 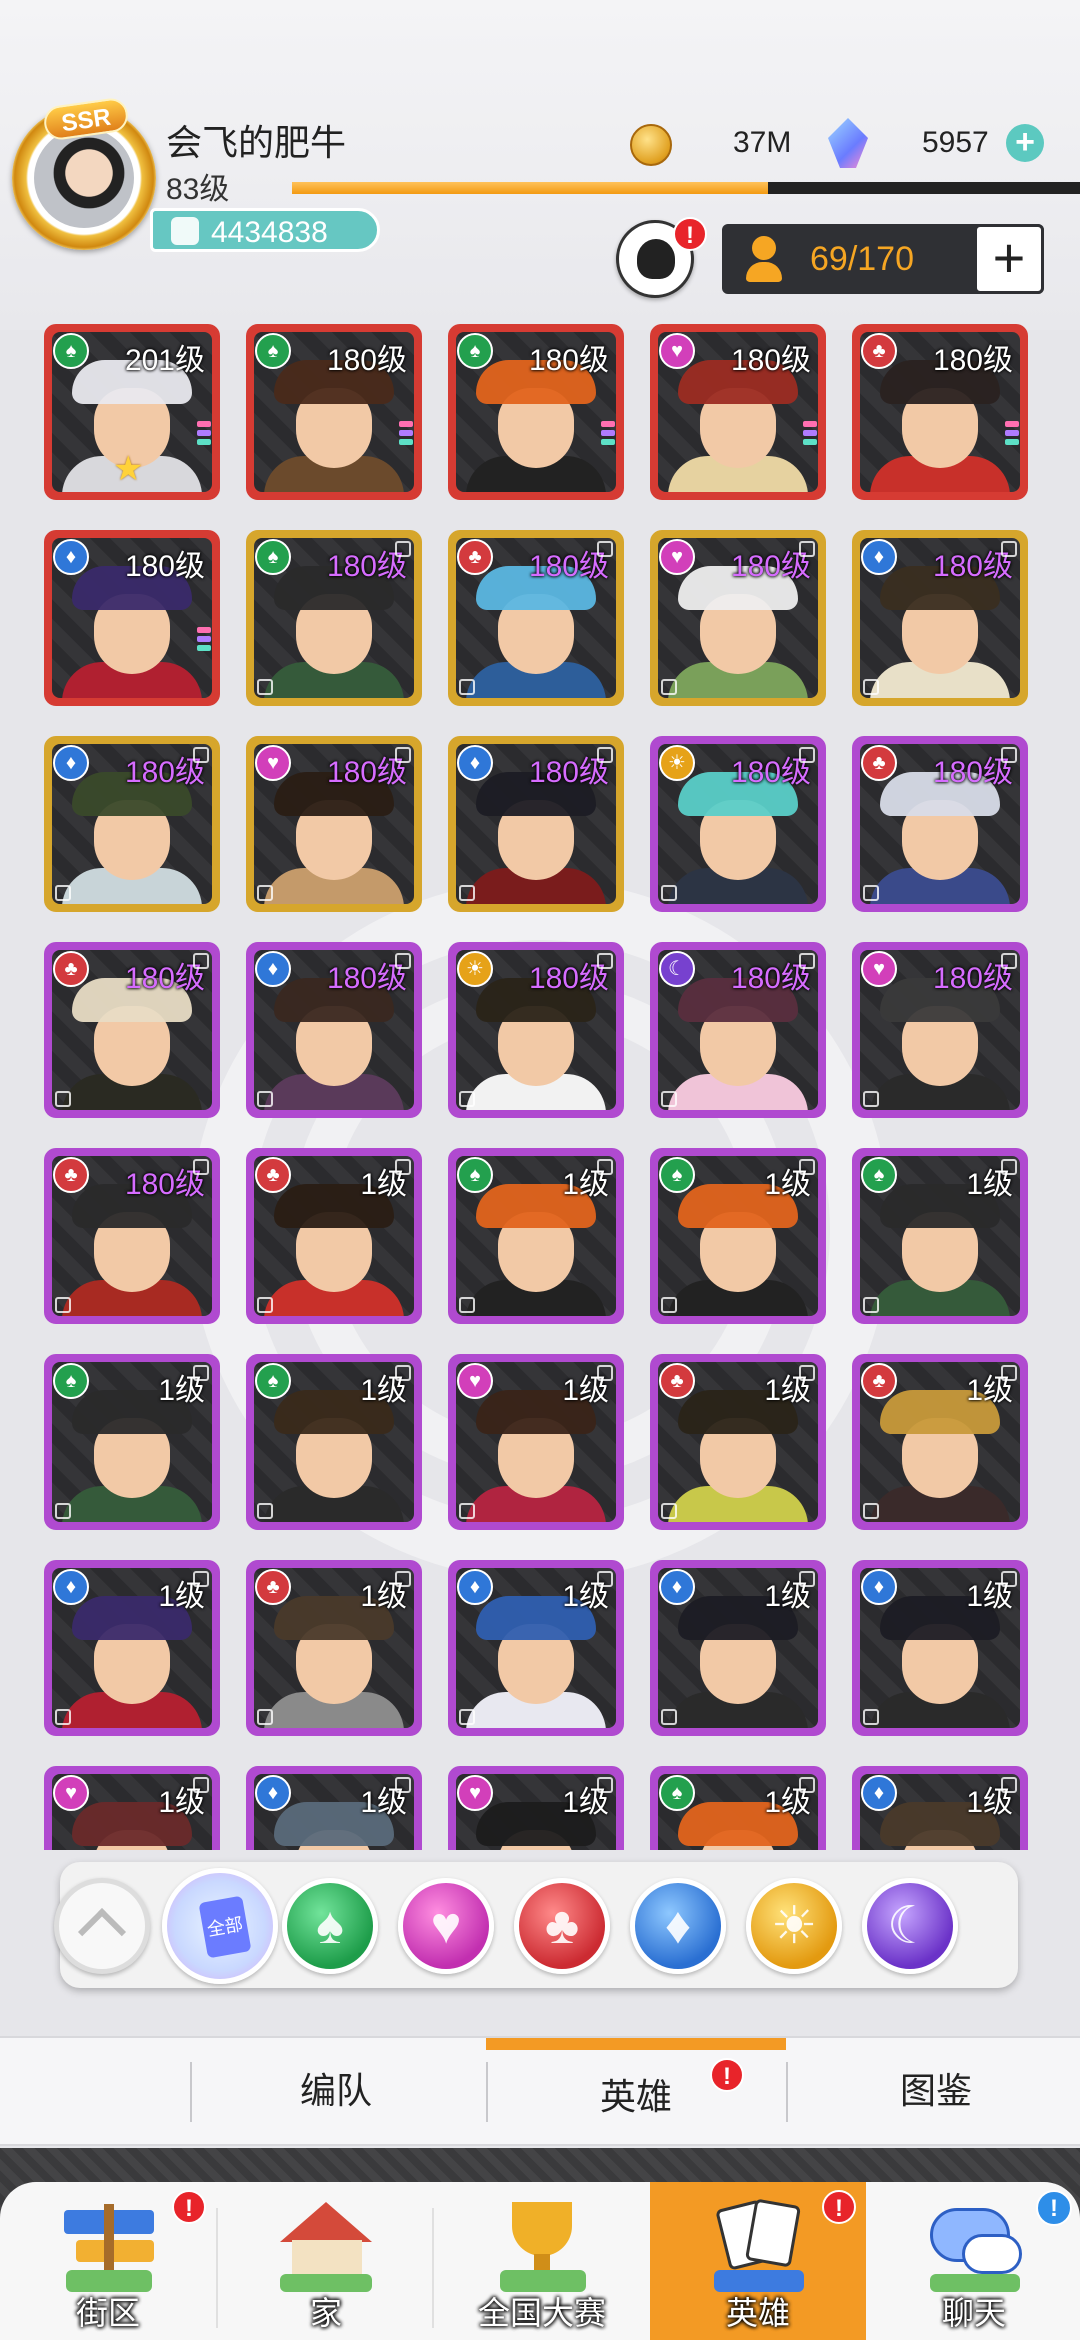 What do you see at coordinates (758, 2244) in the screenshot?
I see `hero-cards-icon` at bounding box center [758, 2244].